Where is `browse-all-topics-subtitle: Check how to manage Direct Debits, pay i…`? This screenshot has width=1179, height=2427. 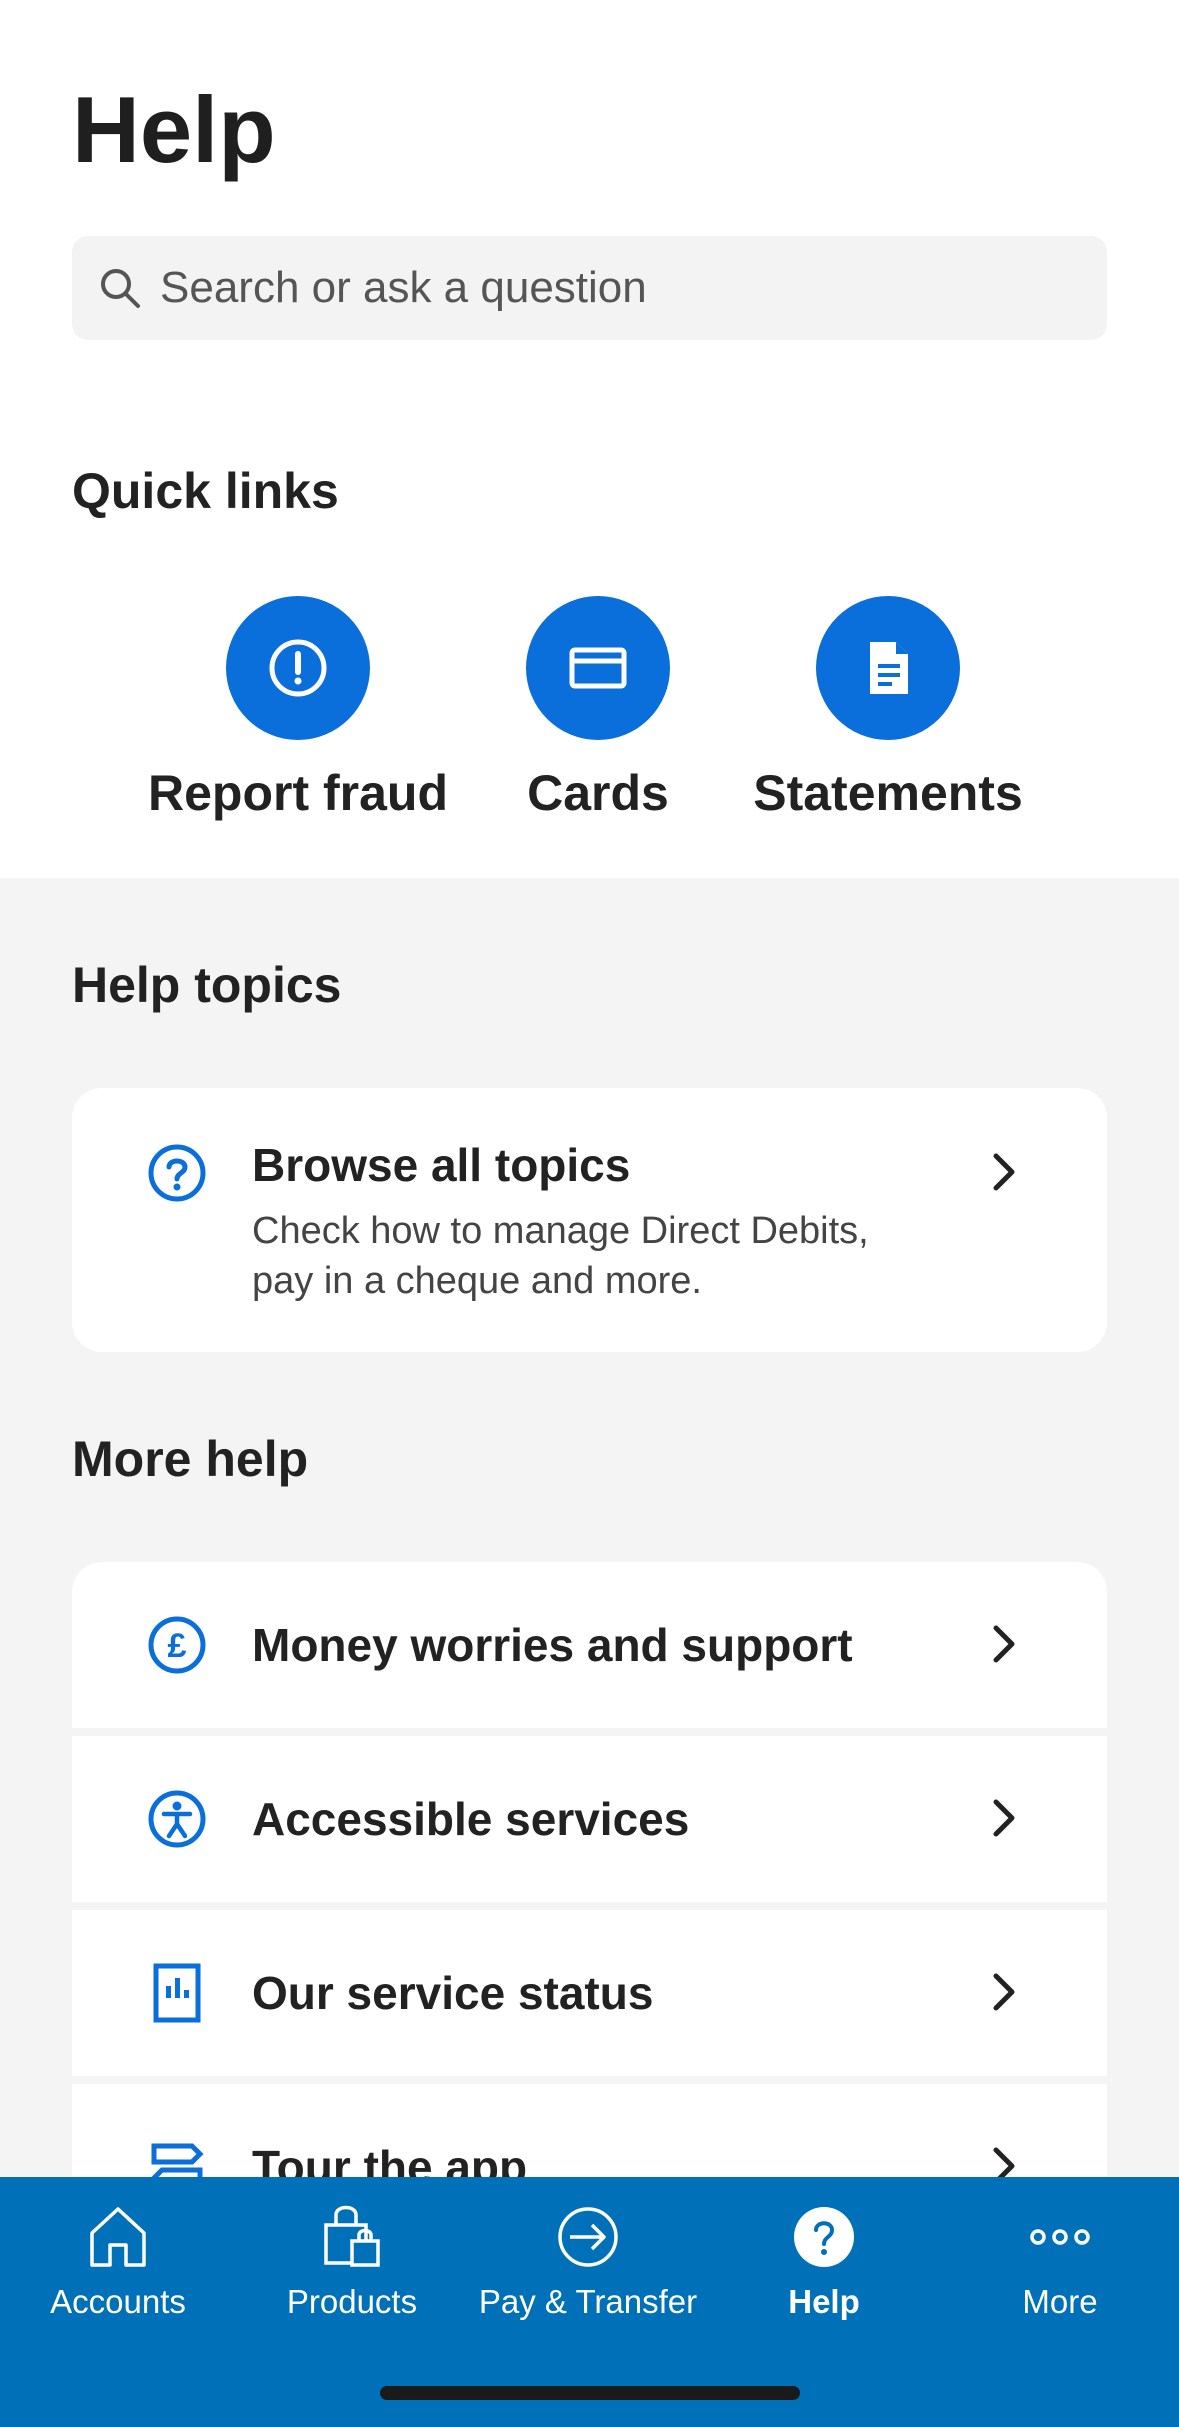 browse-all-topics-subtitle: Check how to manage Direct Debits, pay i… is located at coordinates (560, 1256).